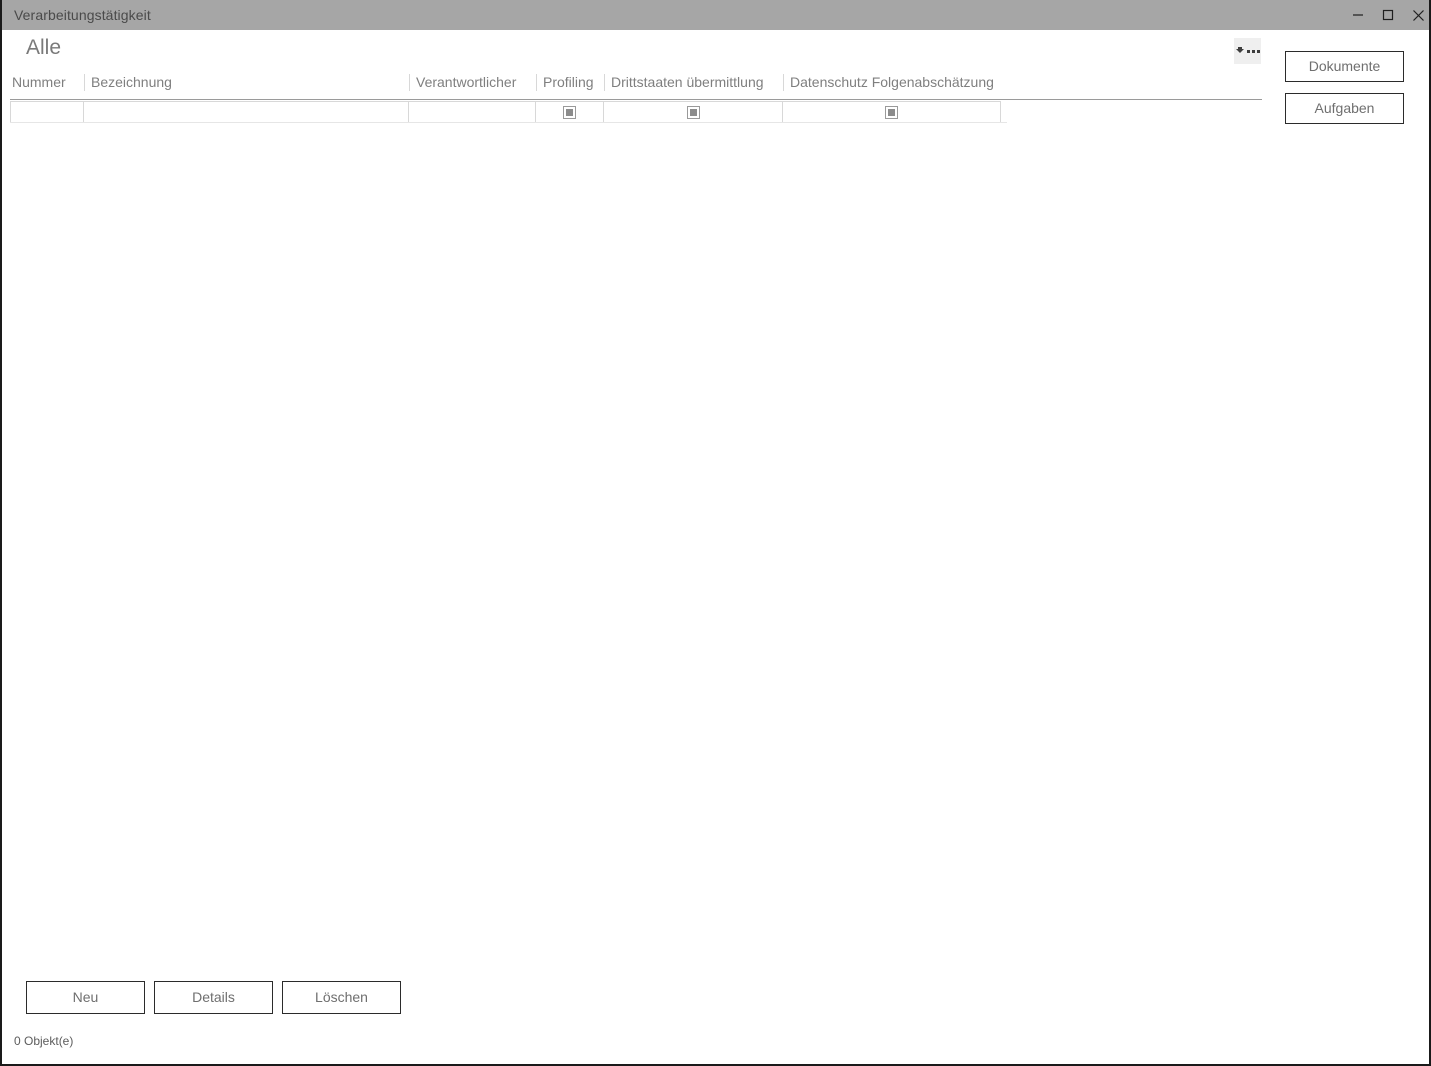 The image size is (1431, 1066). I want to click on footer-action-bar: Neu Details Löschen, so click(213, 997).